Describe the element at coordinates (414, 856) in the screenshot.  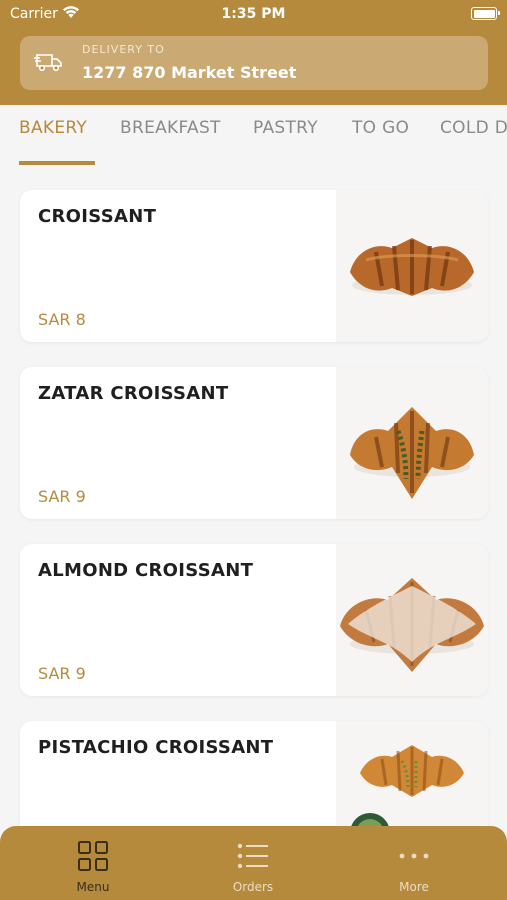
I see `more-icon` at that location.